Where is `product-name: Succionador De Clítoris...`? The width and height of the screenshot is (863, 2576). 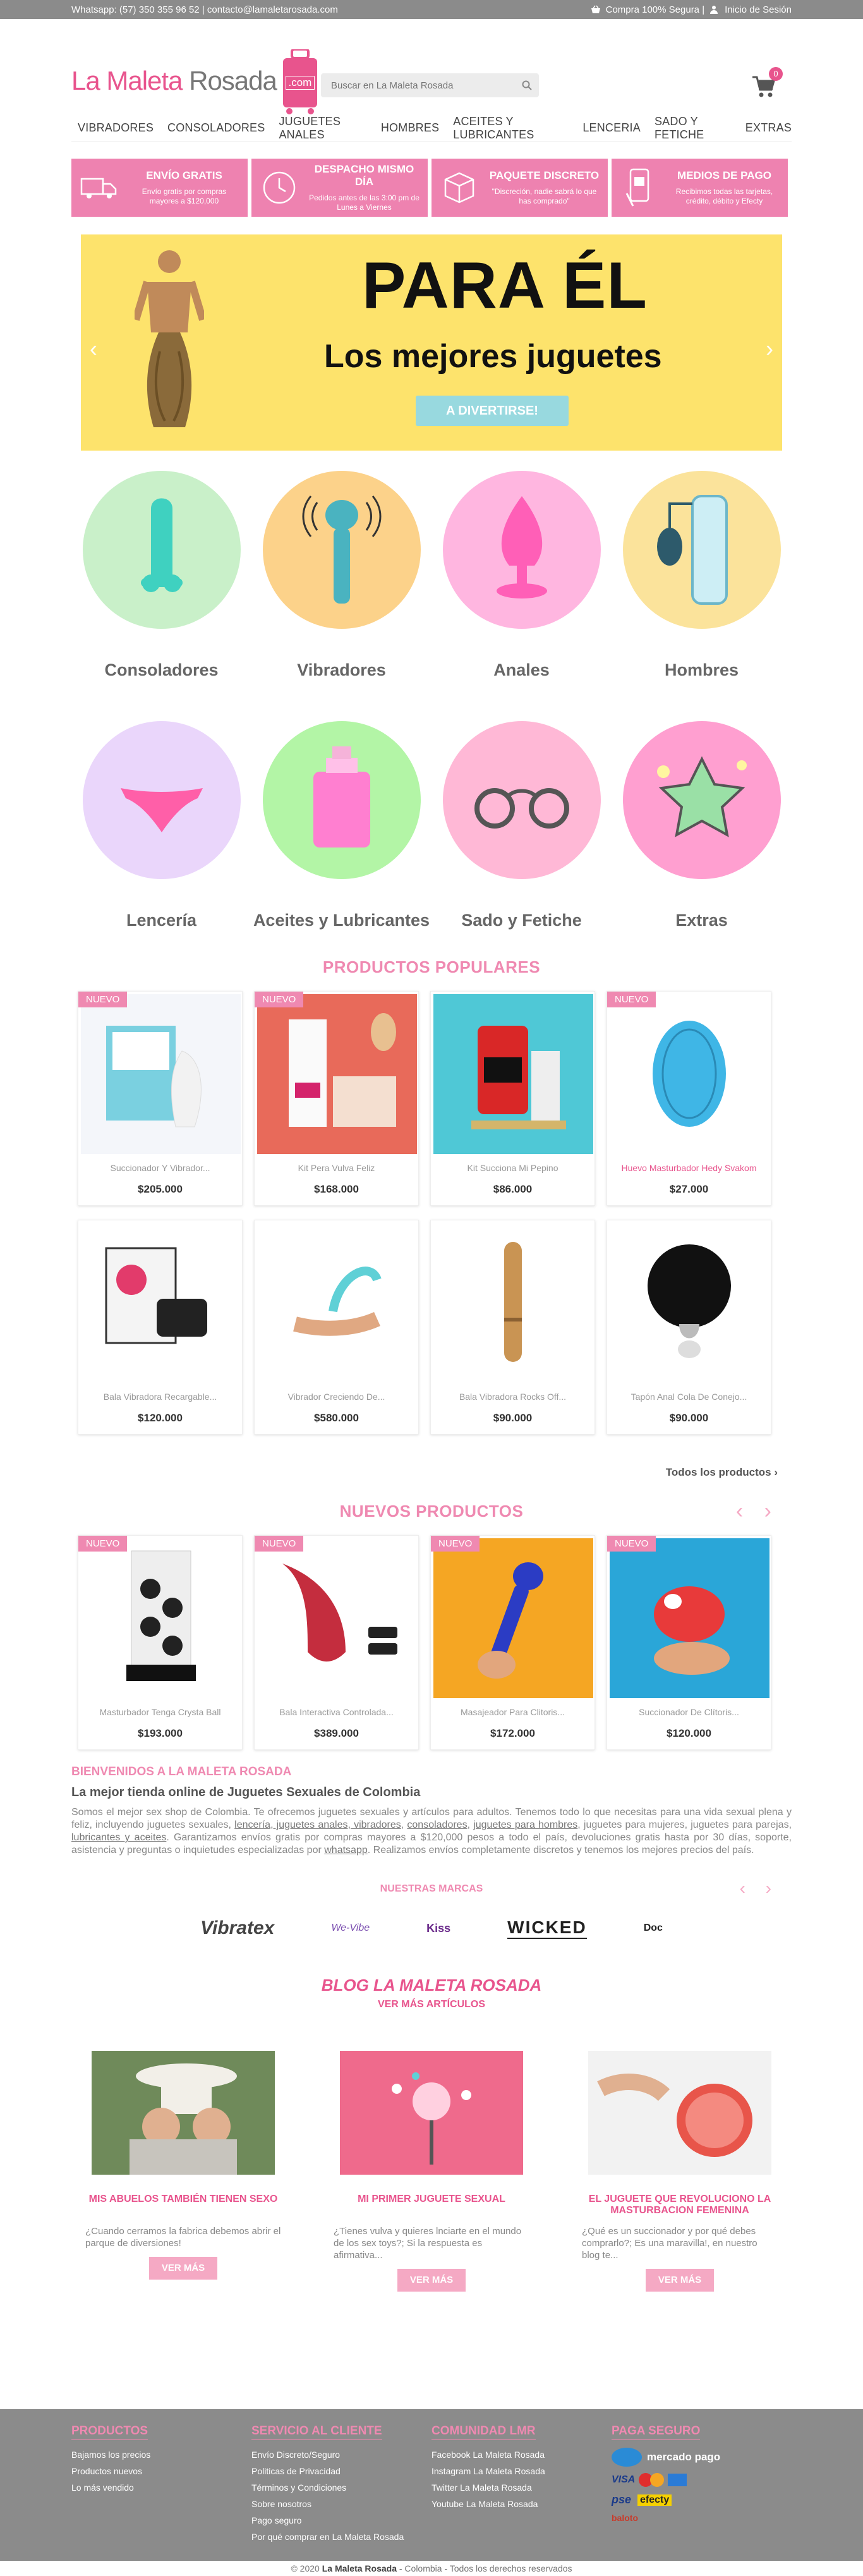 product-name: Succionador De Clítoris... is located at coordinates (689, 1712).